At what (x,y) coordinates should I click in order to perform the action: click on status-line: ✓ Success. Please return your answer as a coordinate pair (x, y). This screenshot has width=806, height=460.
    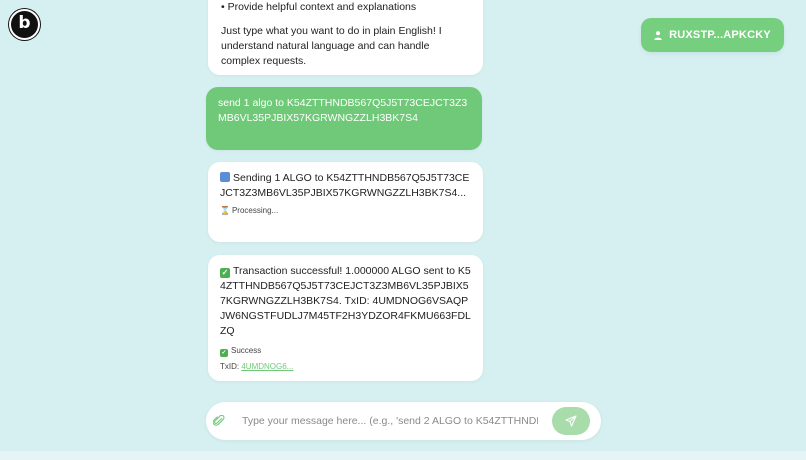
    Looking at the image, I should click on (345, 351).